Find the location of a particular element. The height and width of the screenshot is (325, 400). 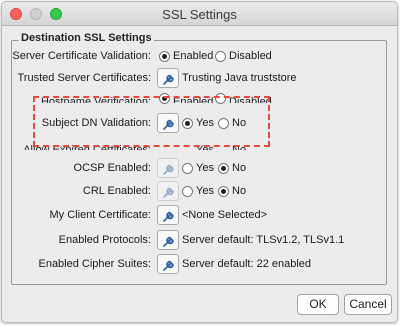

ocsp-no-label: No is located at coordinates (239, 168).